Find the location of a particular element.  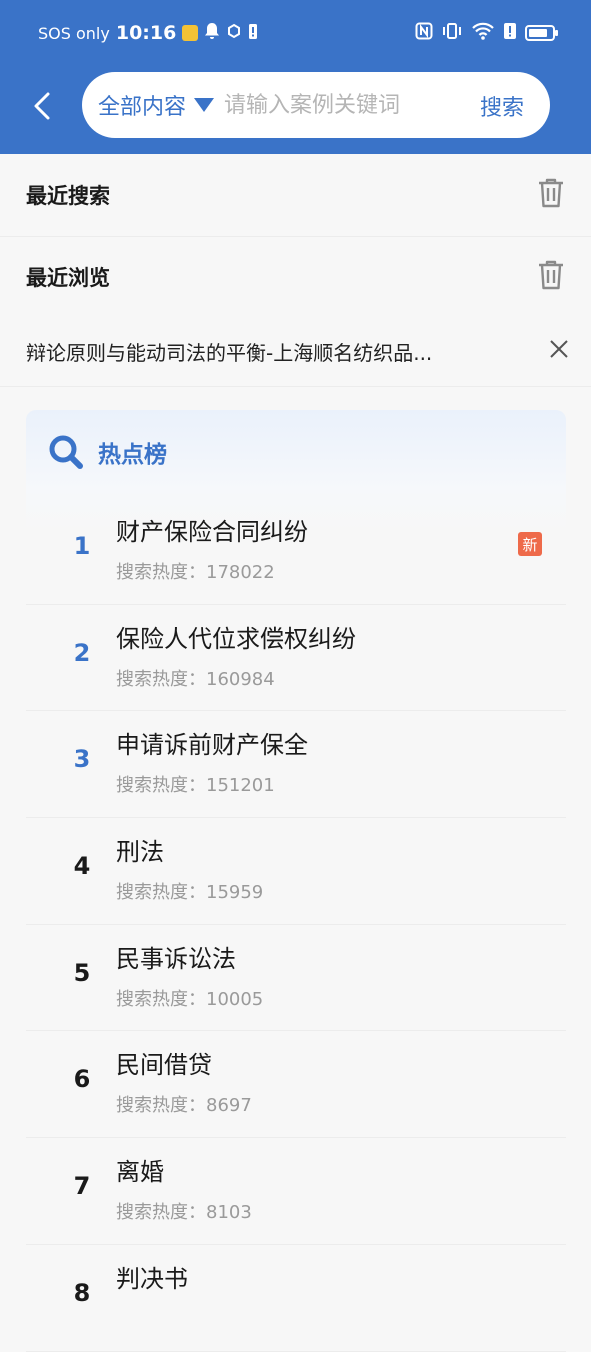

battery-icon is located at coordinates (541, 33).